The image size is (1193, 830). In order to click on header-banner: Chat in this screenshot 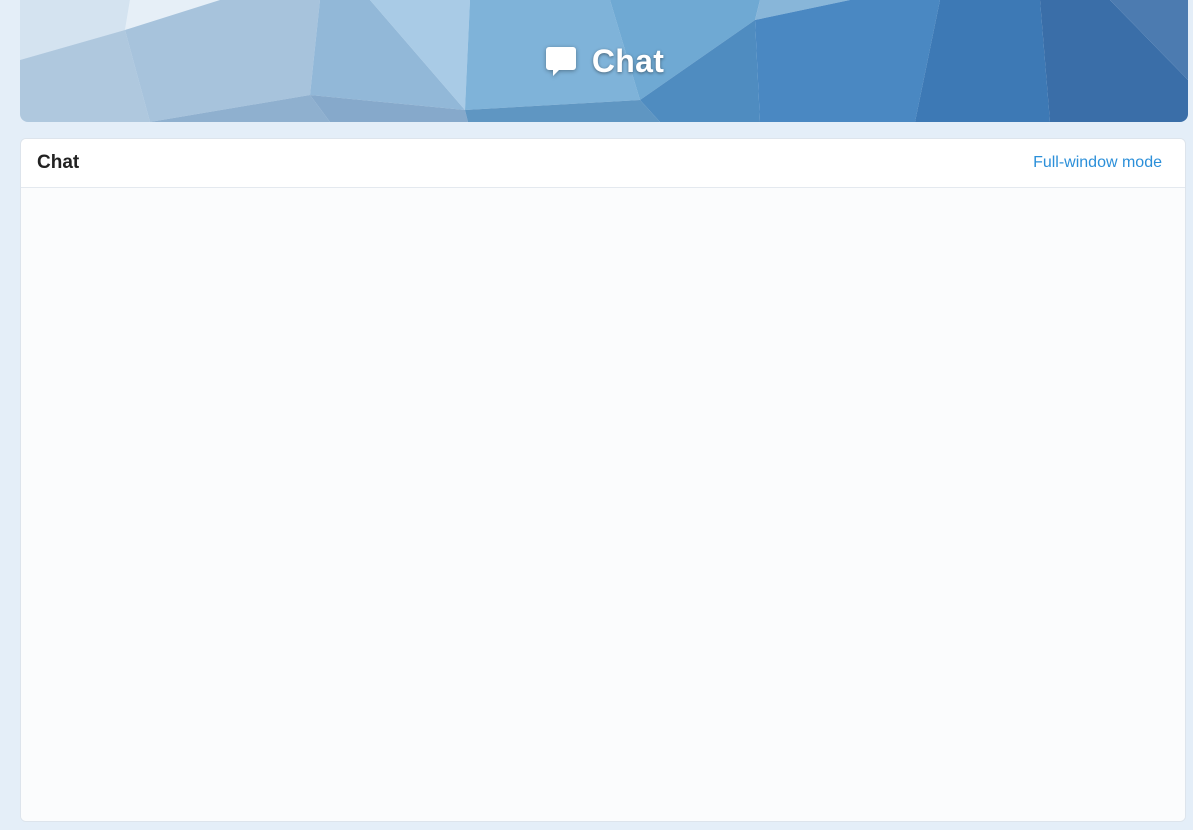, I will do `click(604, 61)`.